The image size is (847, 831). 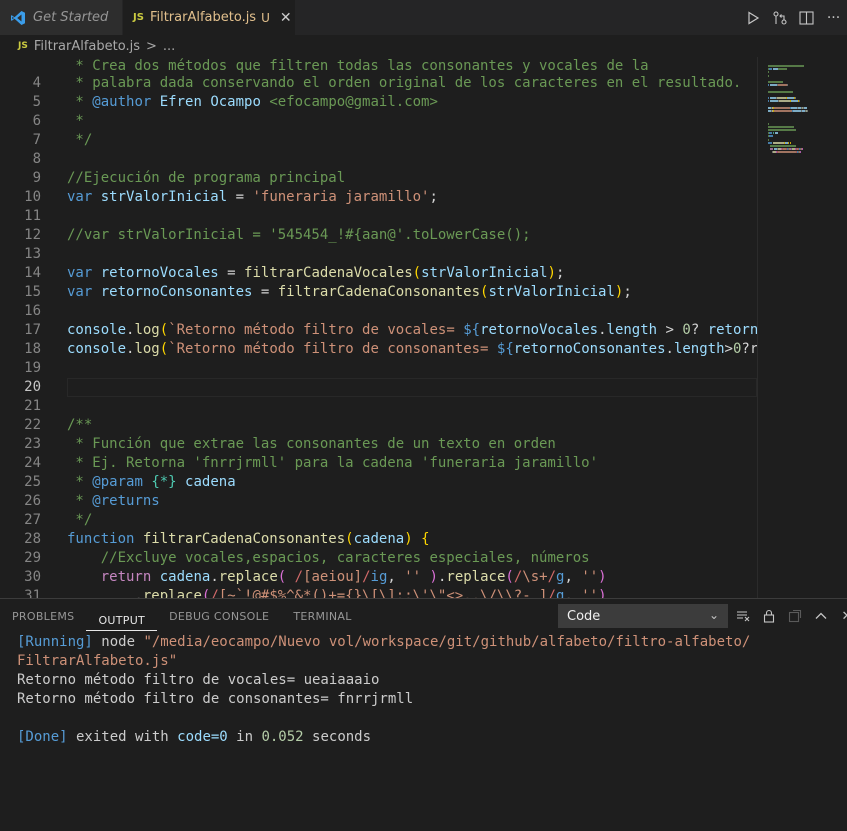 What do you see at coordinates (36, 121) in the screenshot?
I see `line-number: 6` at bounding box center [36, 121].